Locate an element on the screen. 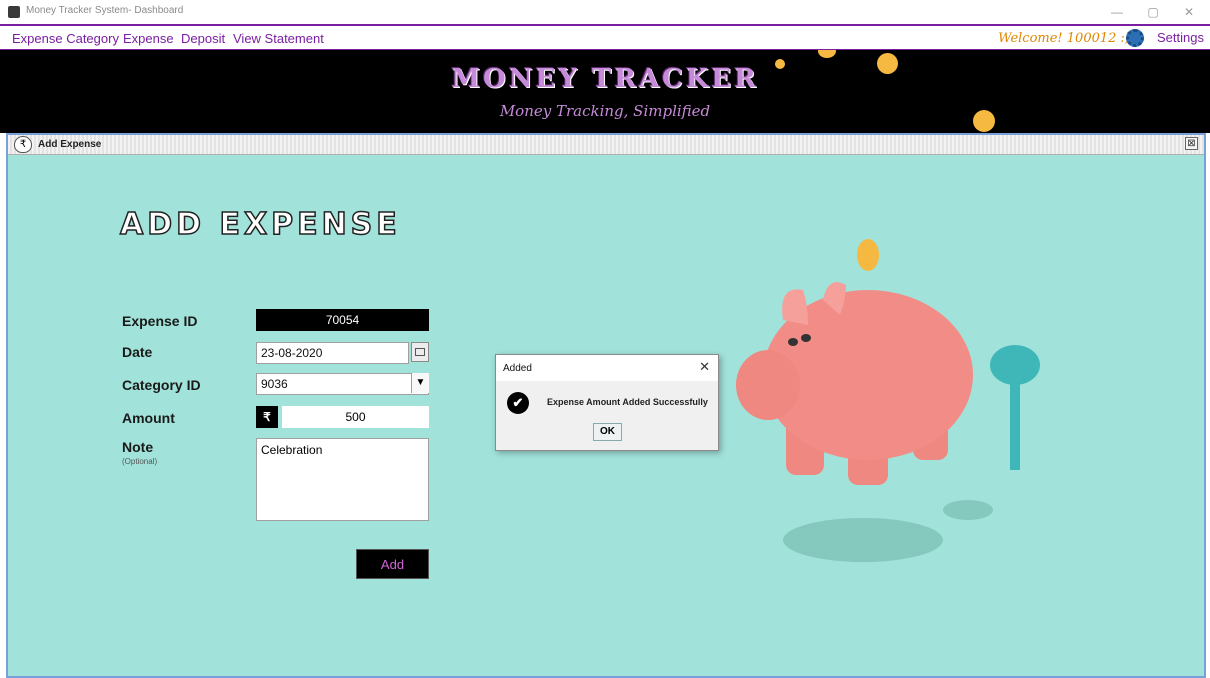 This screenshot has width=1210, height=678. dialog-title: Added is located at coordinates (517, 368).